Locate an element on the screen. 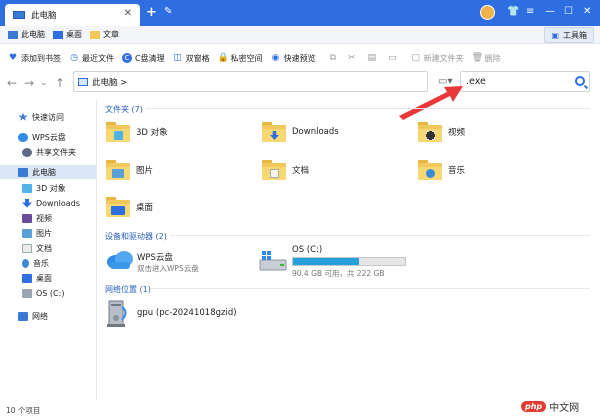  avatar is located at coordinates (487, 12).